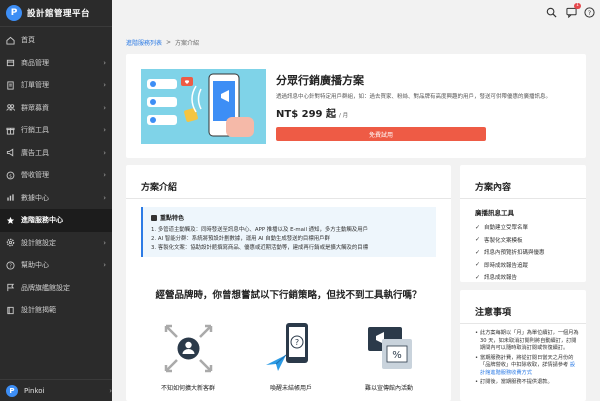  What do you see at coordinates (172, 218) in the screenshot?
I see `feature-title-text: 重點特色` at bounding box center [172, 218].